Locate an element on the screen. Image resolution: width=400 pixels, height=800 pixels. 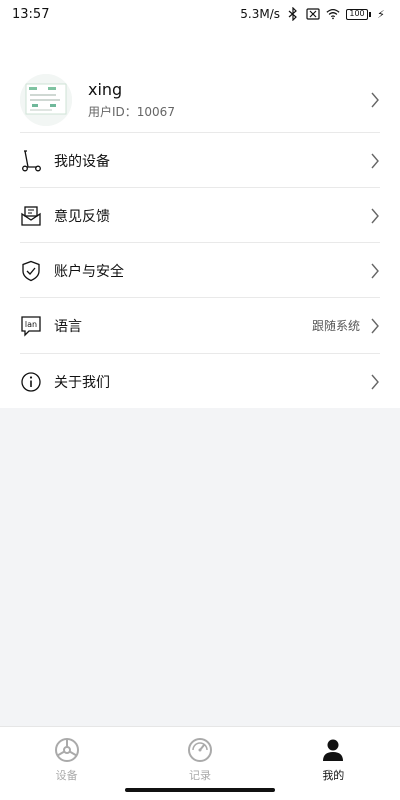
language-icon: lan is located at coordinates (31, 326).